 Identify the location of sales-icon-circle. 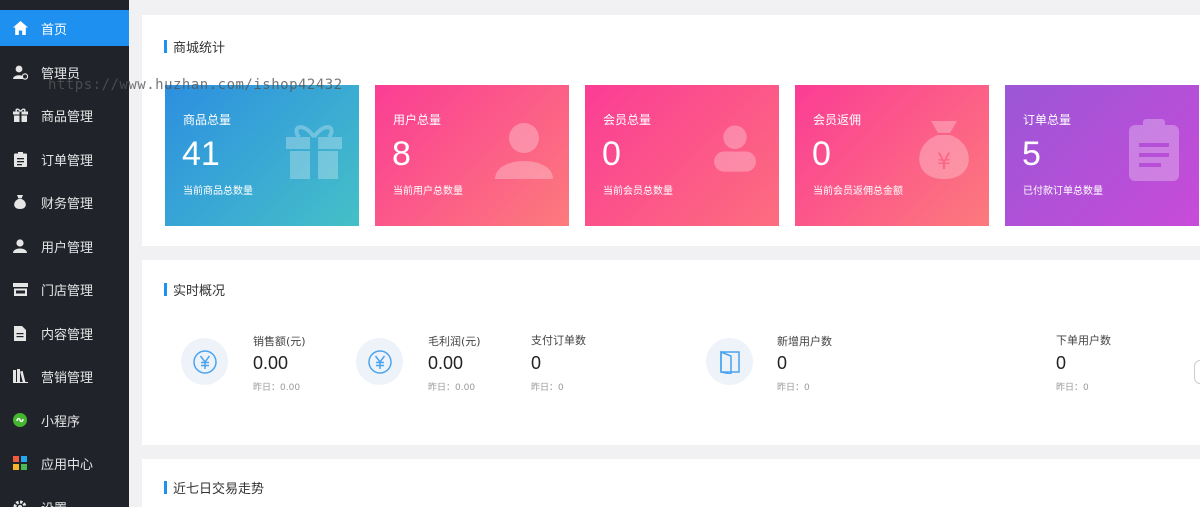
(204, 361).